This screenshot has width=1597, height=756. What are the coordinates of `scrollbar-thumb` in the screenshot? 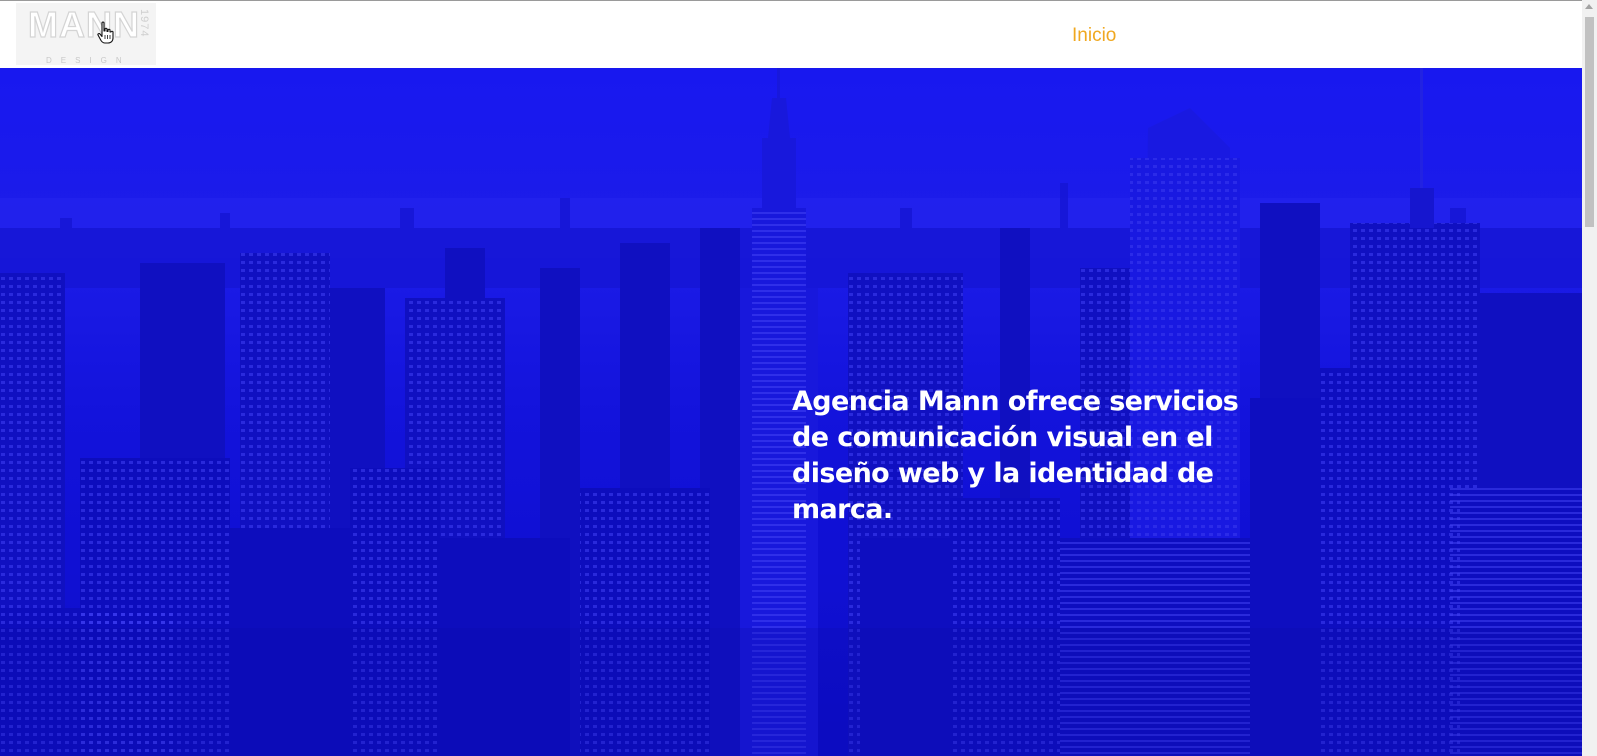 It's located at (1589, 122).